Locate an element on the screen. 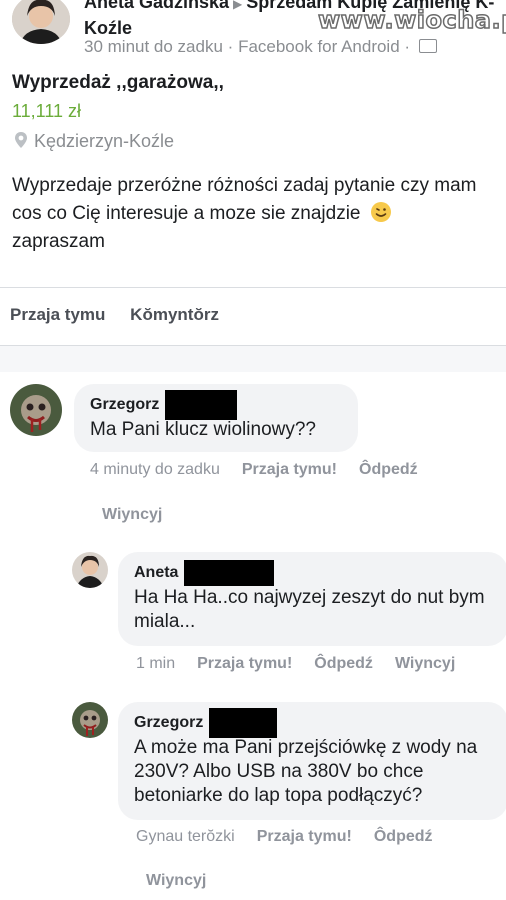 The width and height of the screenshot is (506, 900). location-text: Kędzierzyn-Koźle is located at coordinates (104, 141).